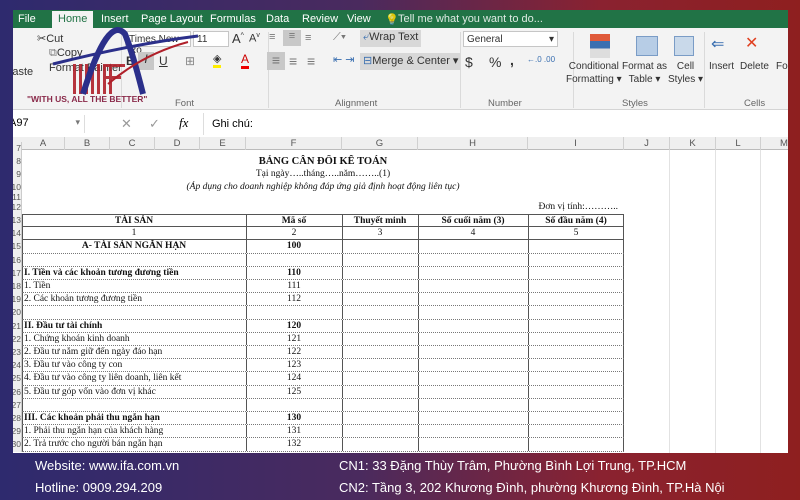 This screenshot has width=800, height=500. What do you see at coordinates (576, 143) in the screenshot?
I see `column-header-I: I` at bounding box center [576, 143].